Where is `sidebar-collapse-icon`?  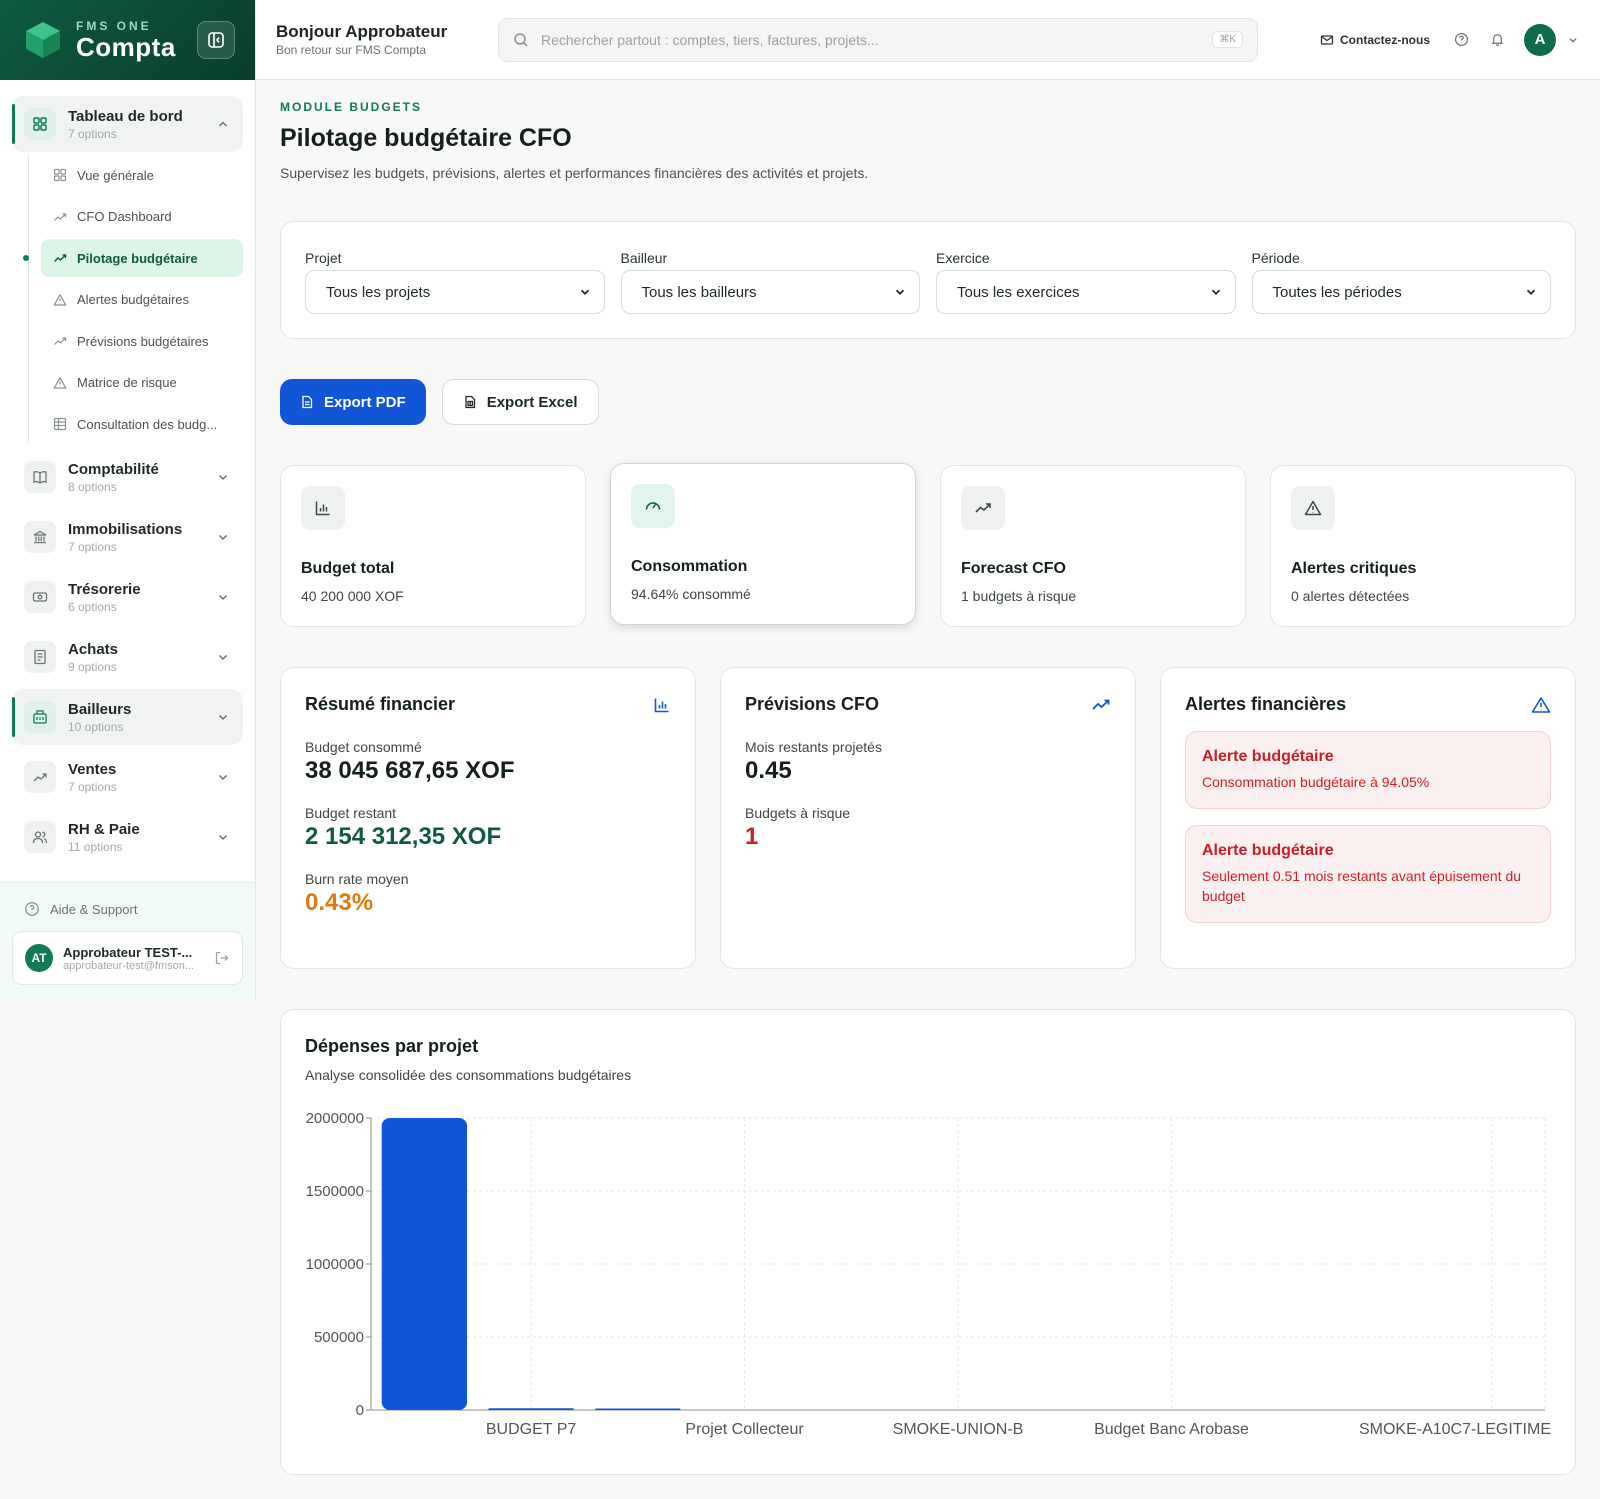
sidebar-collapse-icon is located at coordinates (216, 40).